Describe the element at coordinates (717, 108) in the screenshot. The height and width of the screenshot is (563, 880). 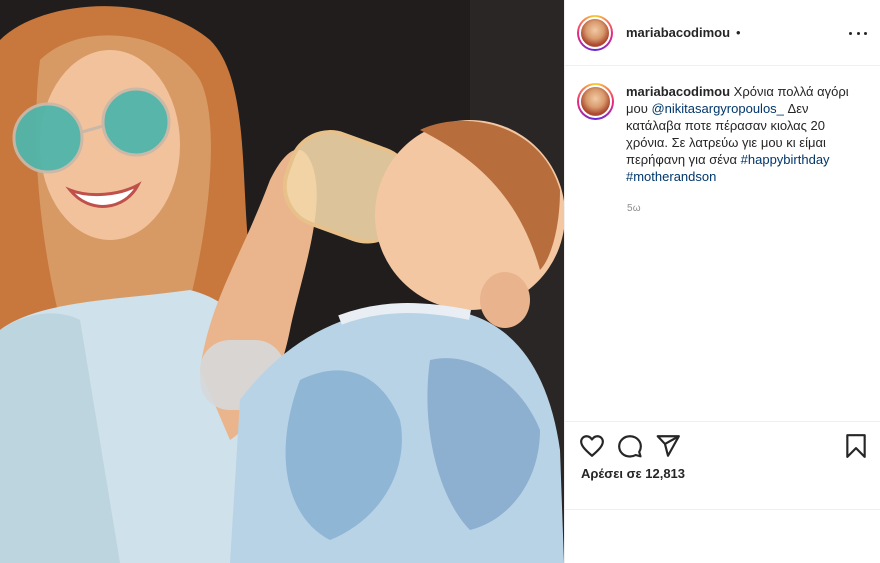
I see `caption-mention: @nikitasargyropoulos_` at that location.